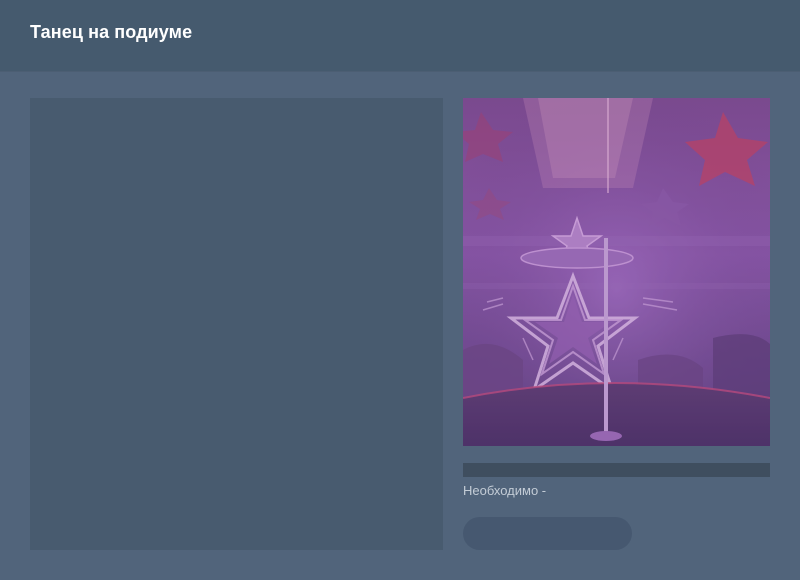 This screenshot has width=800, height=580. I want to click on action-button, so click(547, 533).